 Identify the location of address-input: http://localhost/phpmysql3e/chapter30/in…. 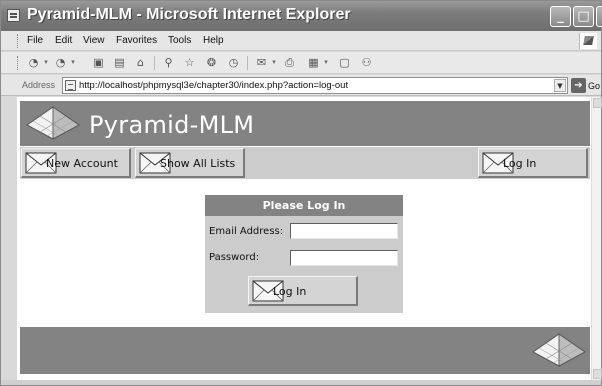
(315, 85).